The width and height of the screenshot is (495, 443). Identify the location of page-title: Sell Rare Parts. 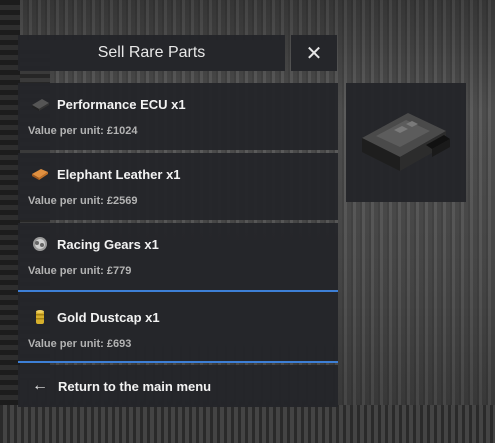
(151, 53).